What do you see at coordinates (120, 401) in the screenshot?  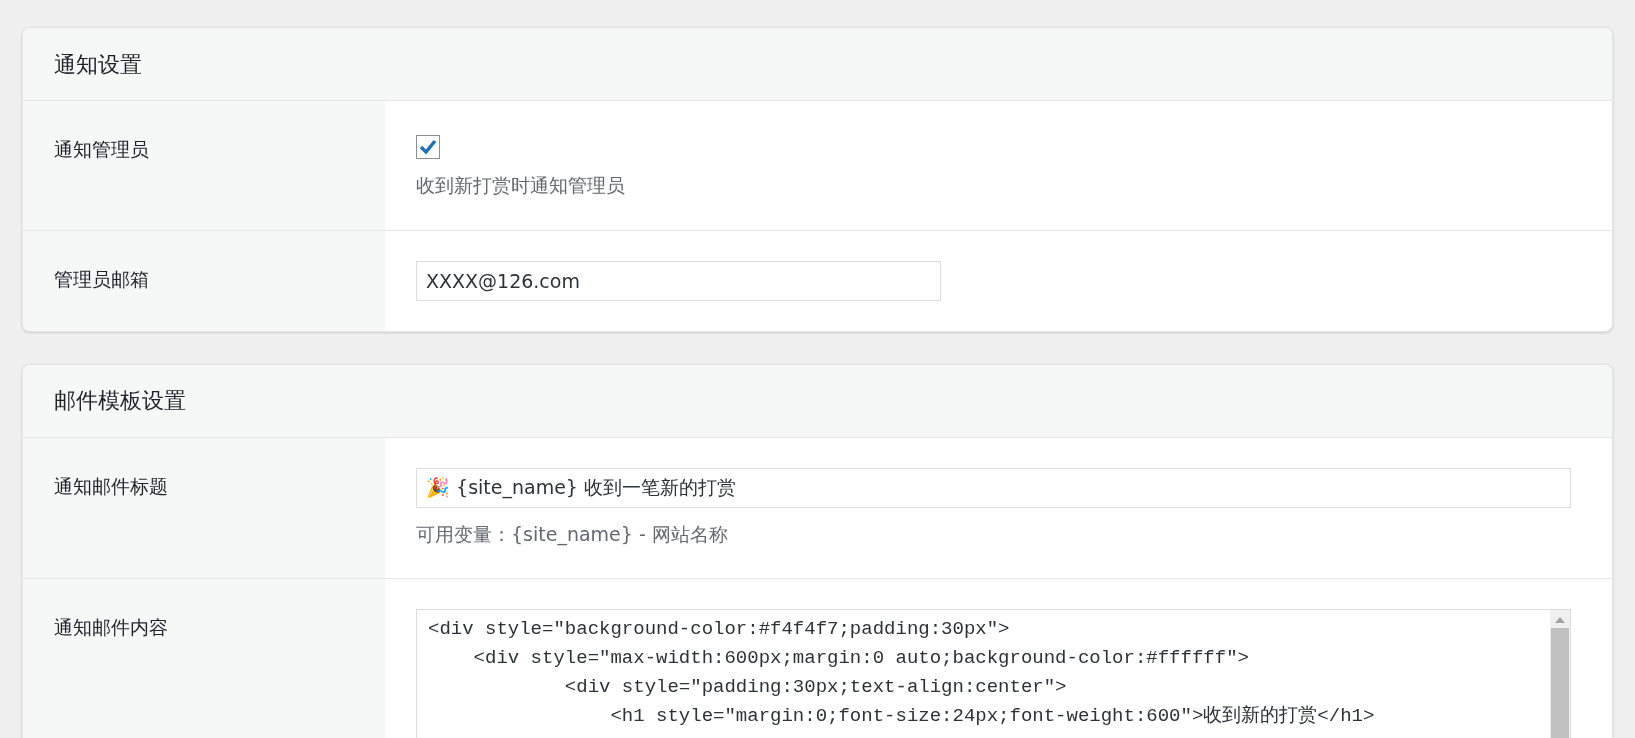 I see `card-title: 邮件模板设置` at bounding box center [120, 401].